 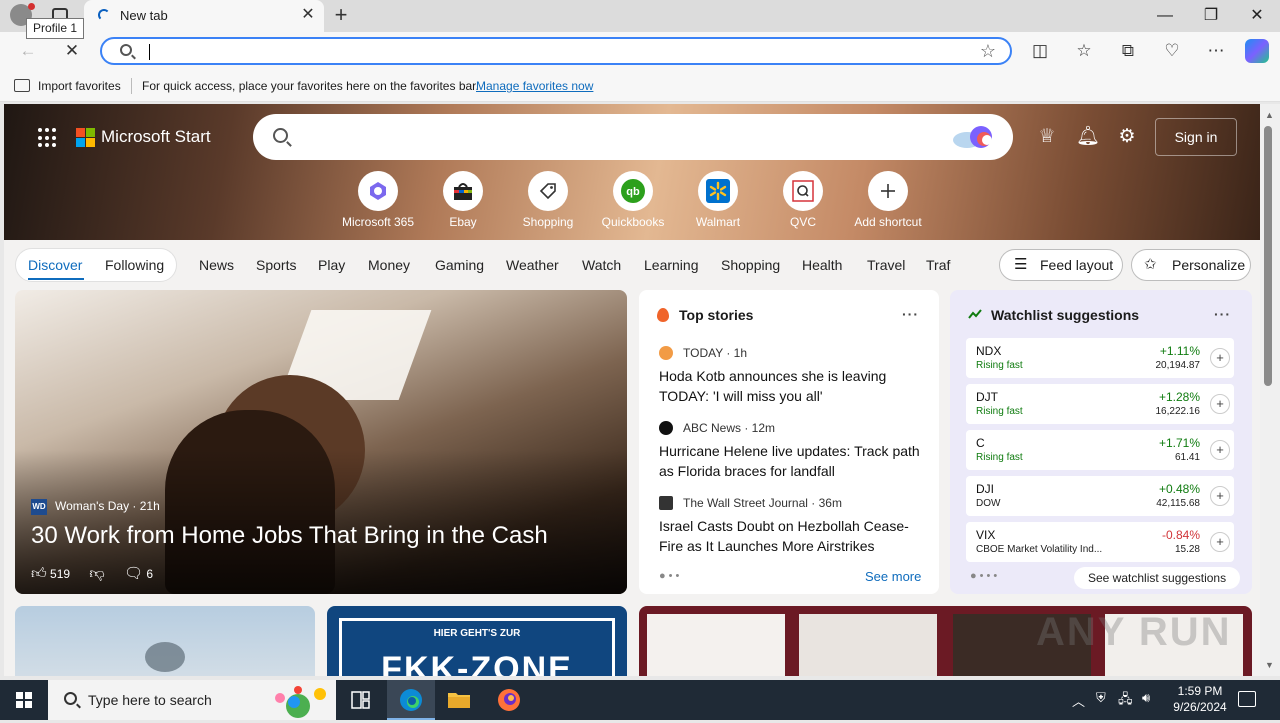 I want to click on nav-item-traffic: Traf, so click(x=938, y=265).